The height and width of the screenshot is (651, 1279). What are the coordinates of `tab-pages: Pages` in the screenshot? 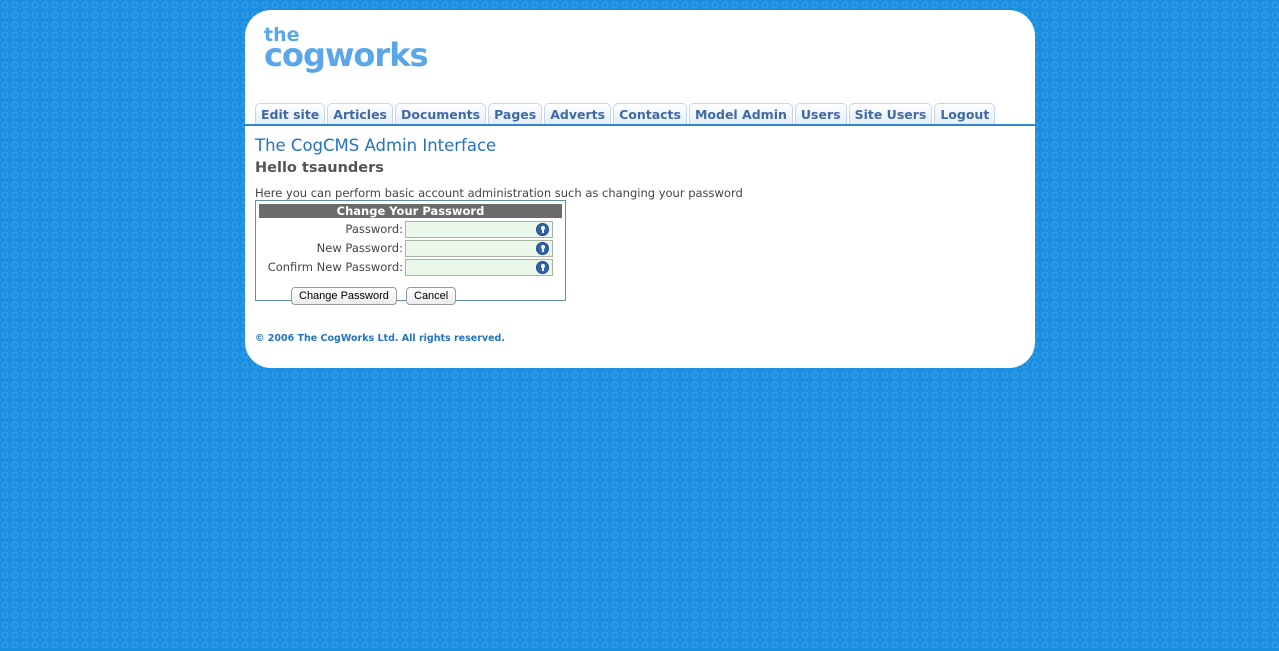 It's located at (515, 113).